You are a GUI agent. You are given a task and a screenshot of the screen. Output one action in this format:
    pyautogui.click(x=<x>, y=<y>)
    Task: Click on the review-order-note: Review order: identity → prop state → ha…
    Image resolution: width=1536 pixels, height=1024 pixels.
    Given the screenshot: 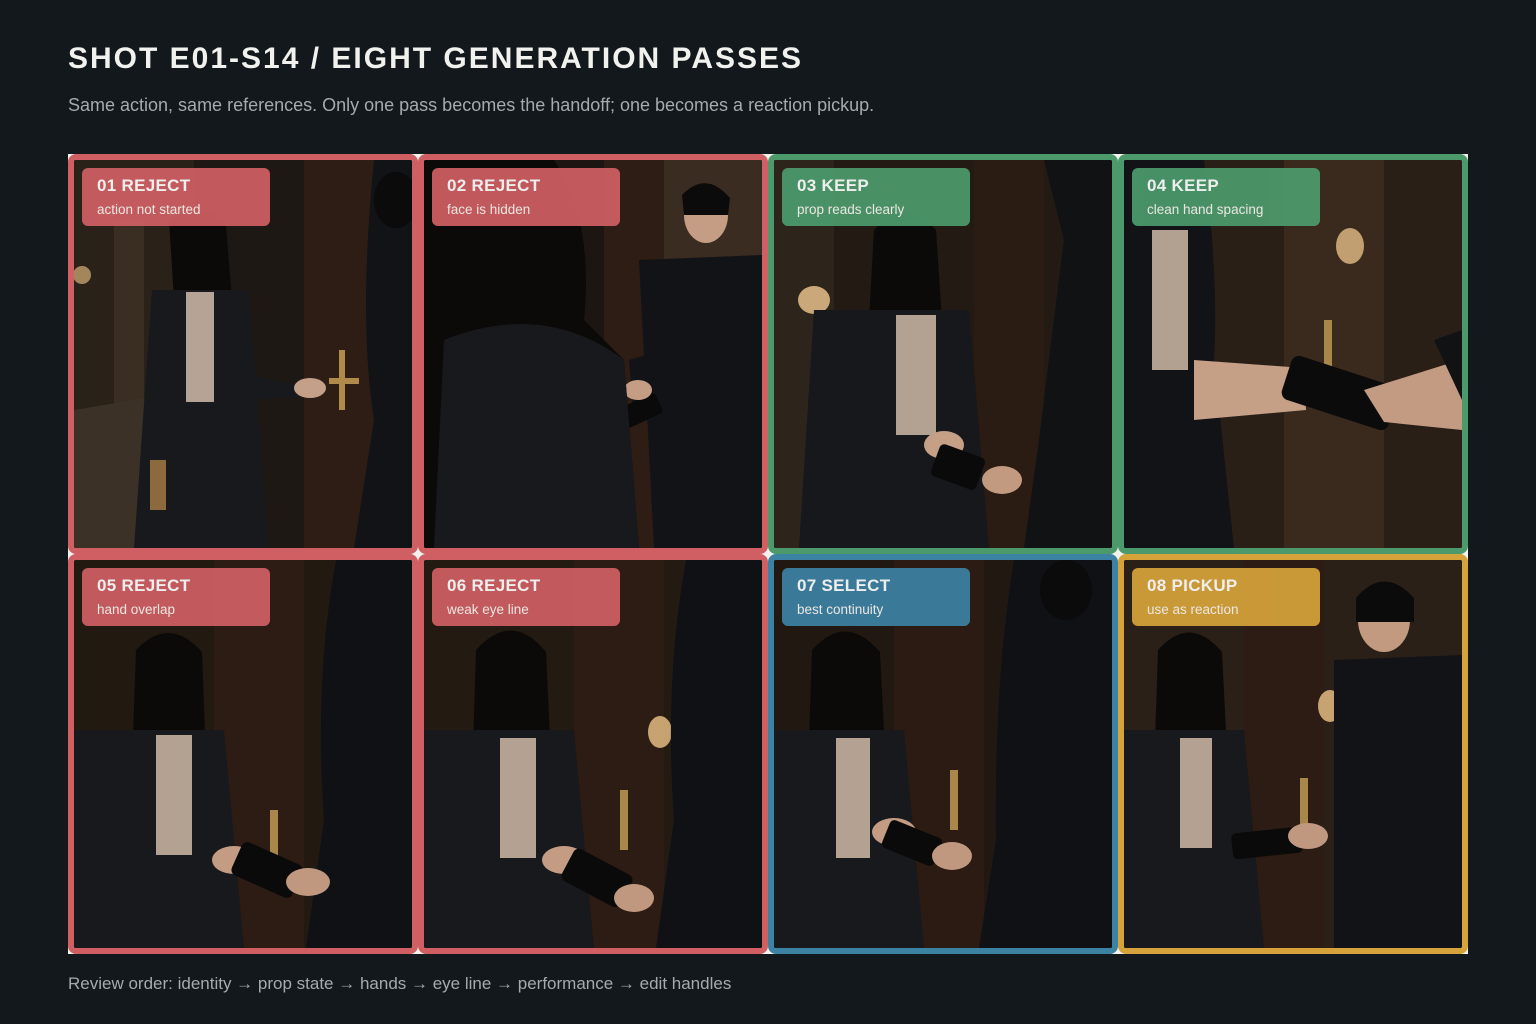 What is the action you would take?
    pyautogui.click(x=400, y=983)
    